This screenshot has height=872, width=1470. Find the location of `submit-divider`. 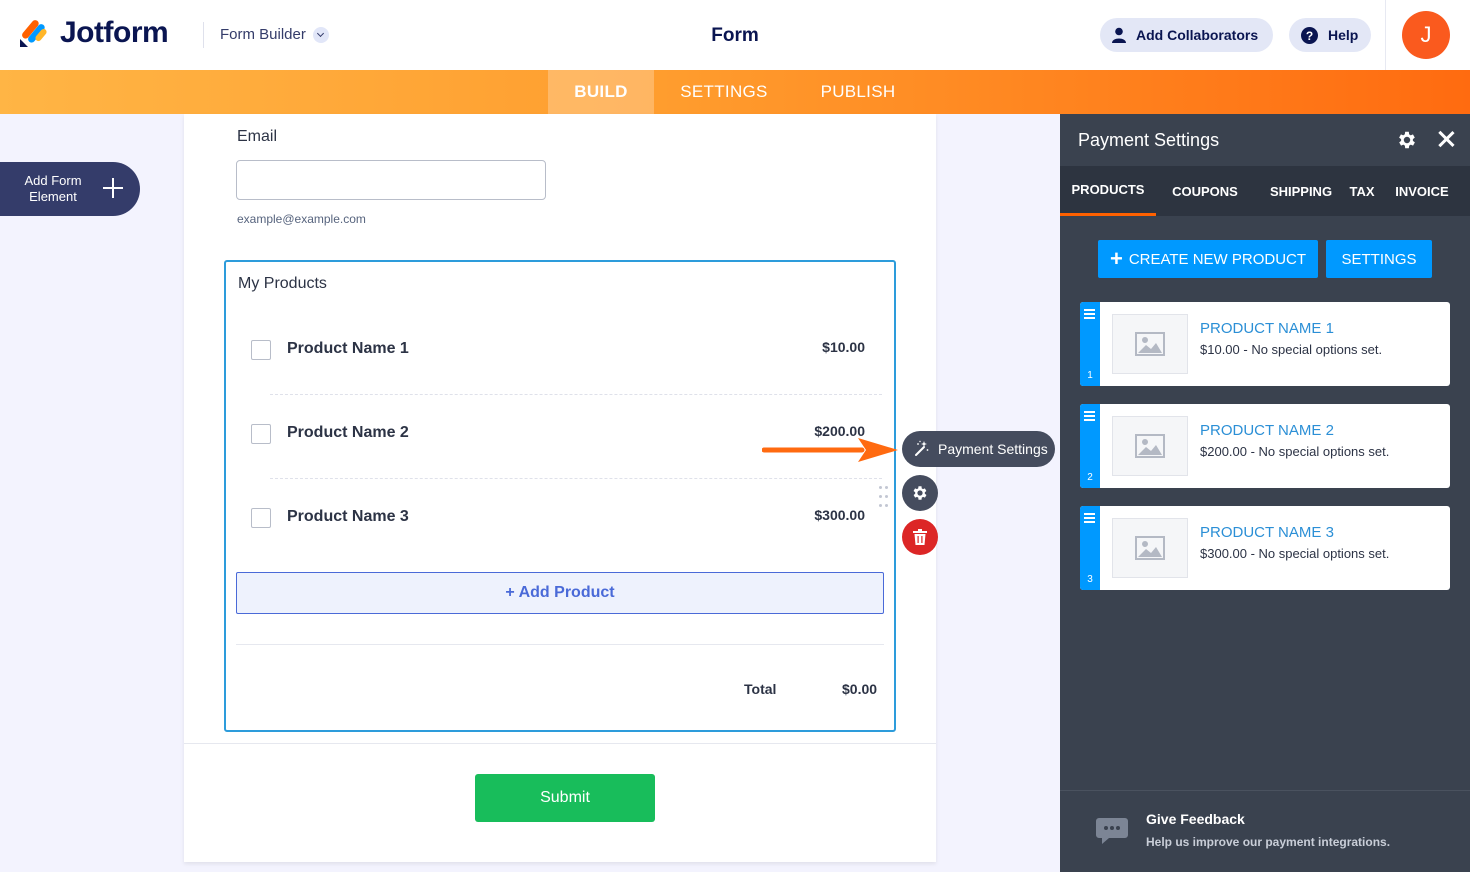

submit-divider is located at coordinates (560, 743).